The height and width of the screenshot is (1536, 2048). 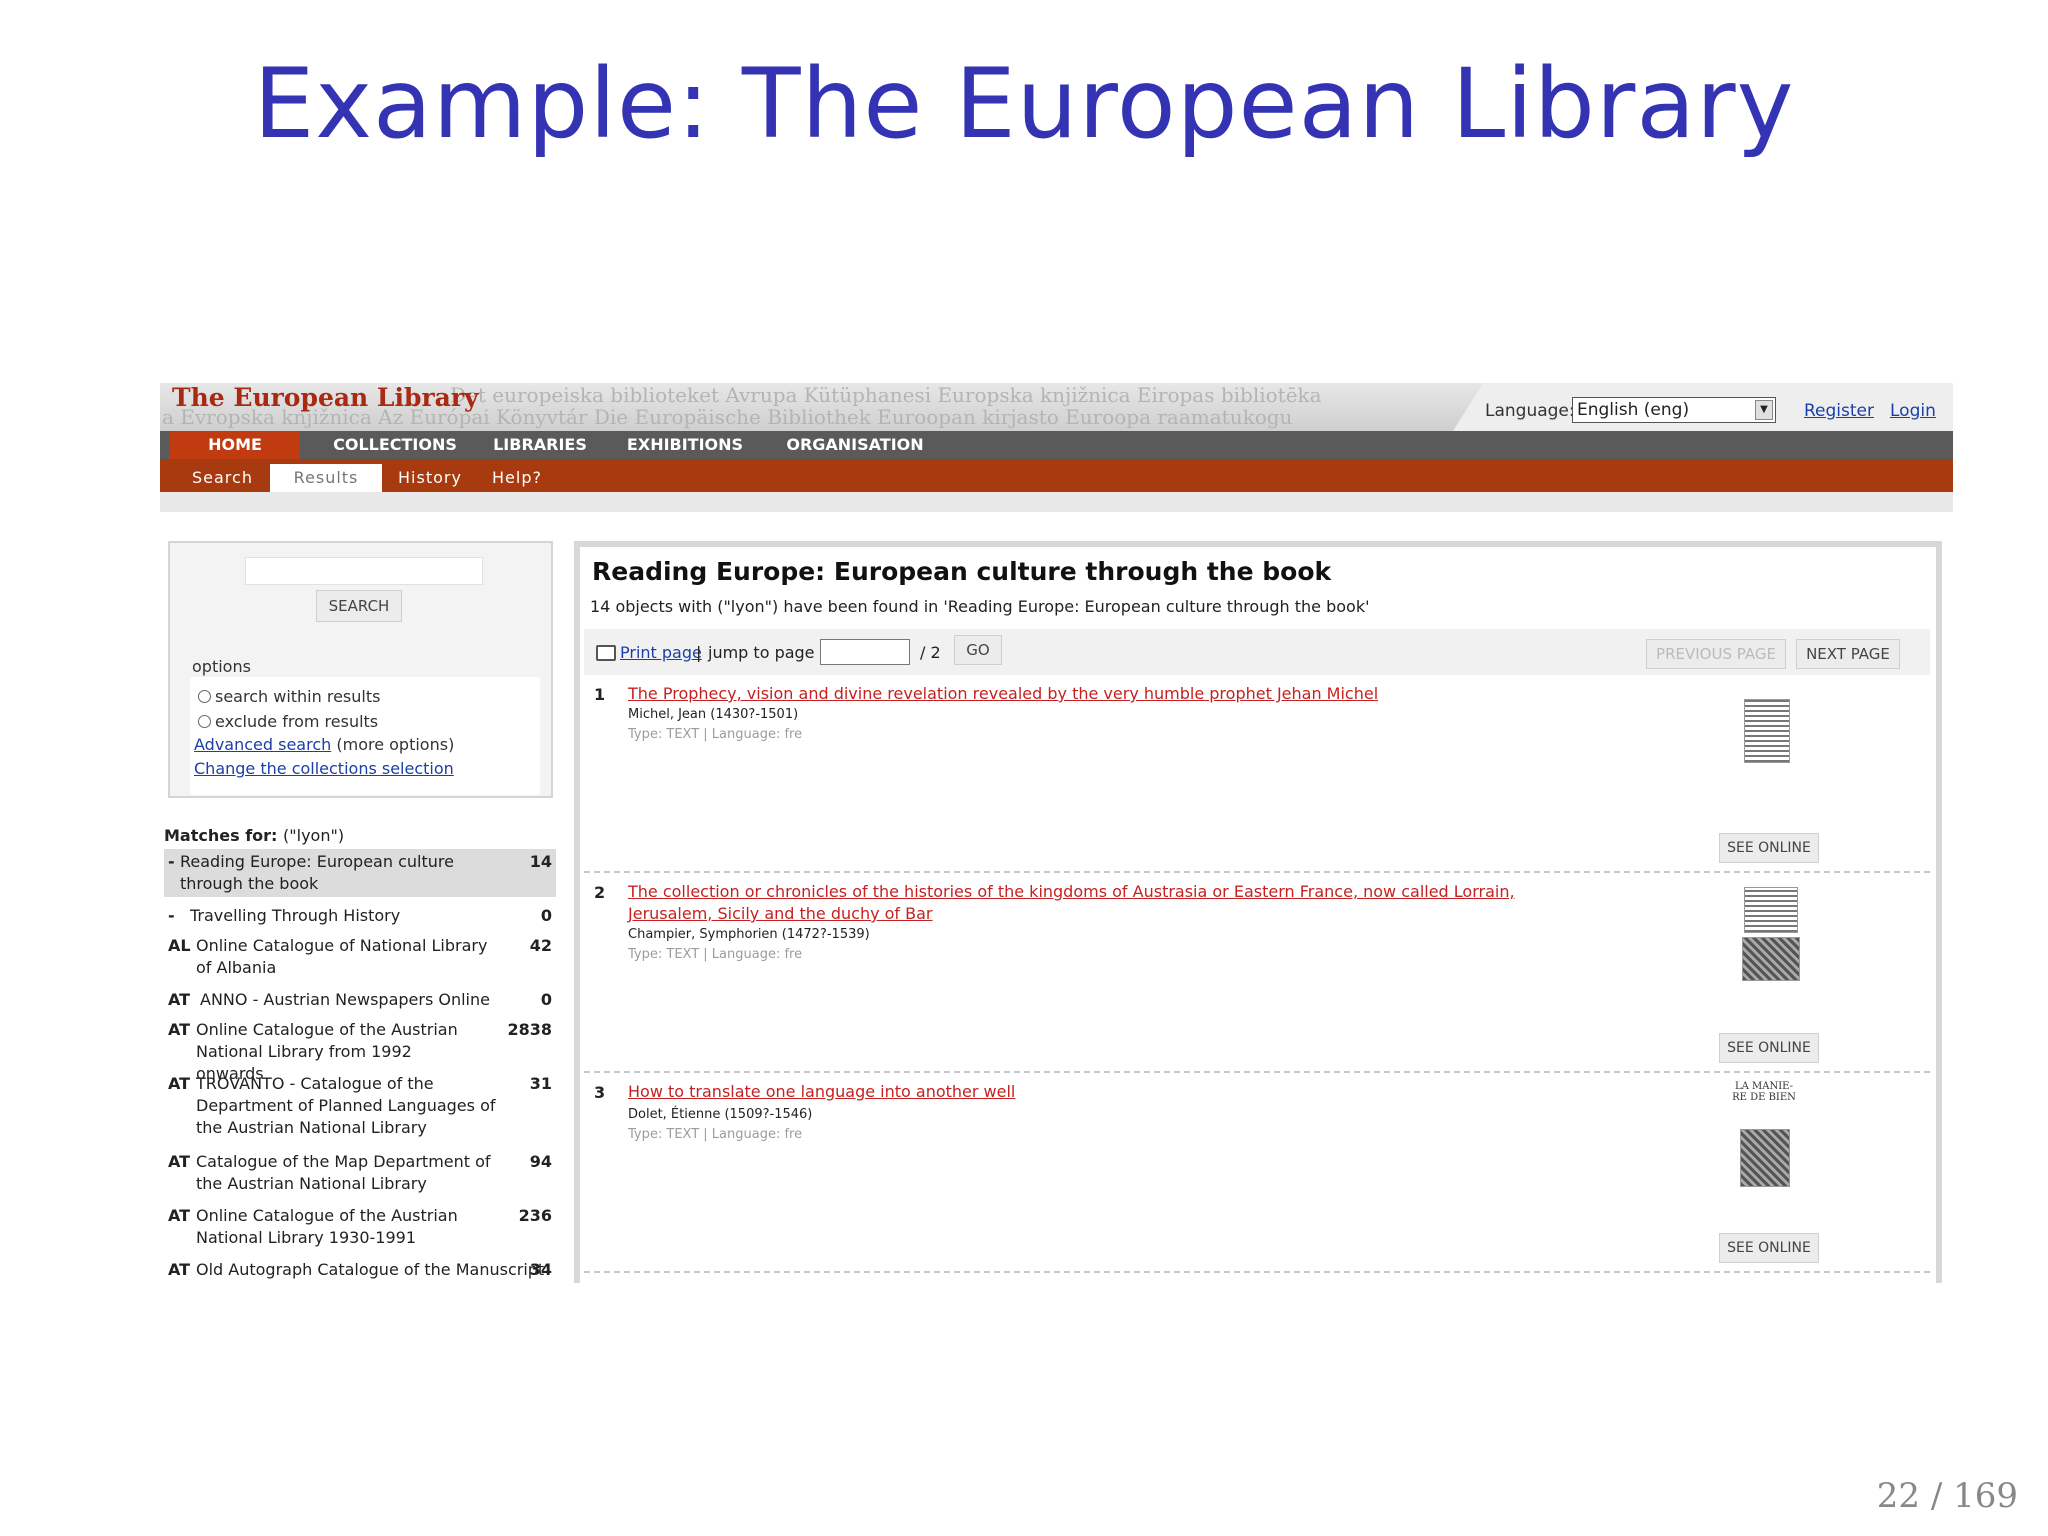 I want to click on advanced-search-row: Advanced search (more options), so click(x=324, y=744).